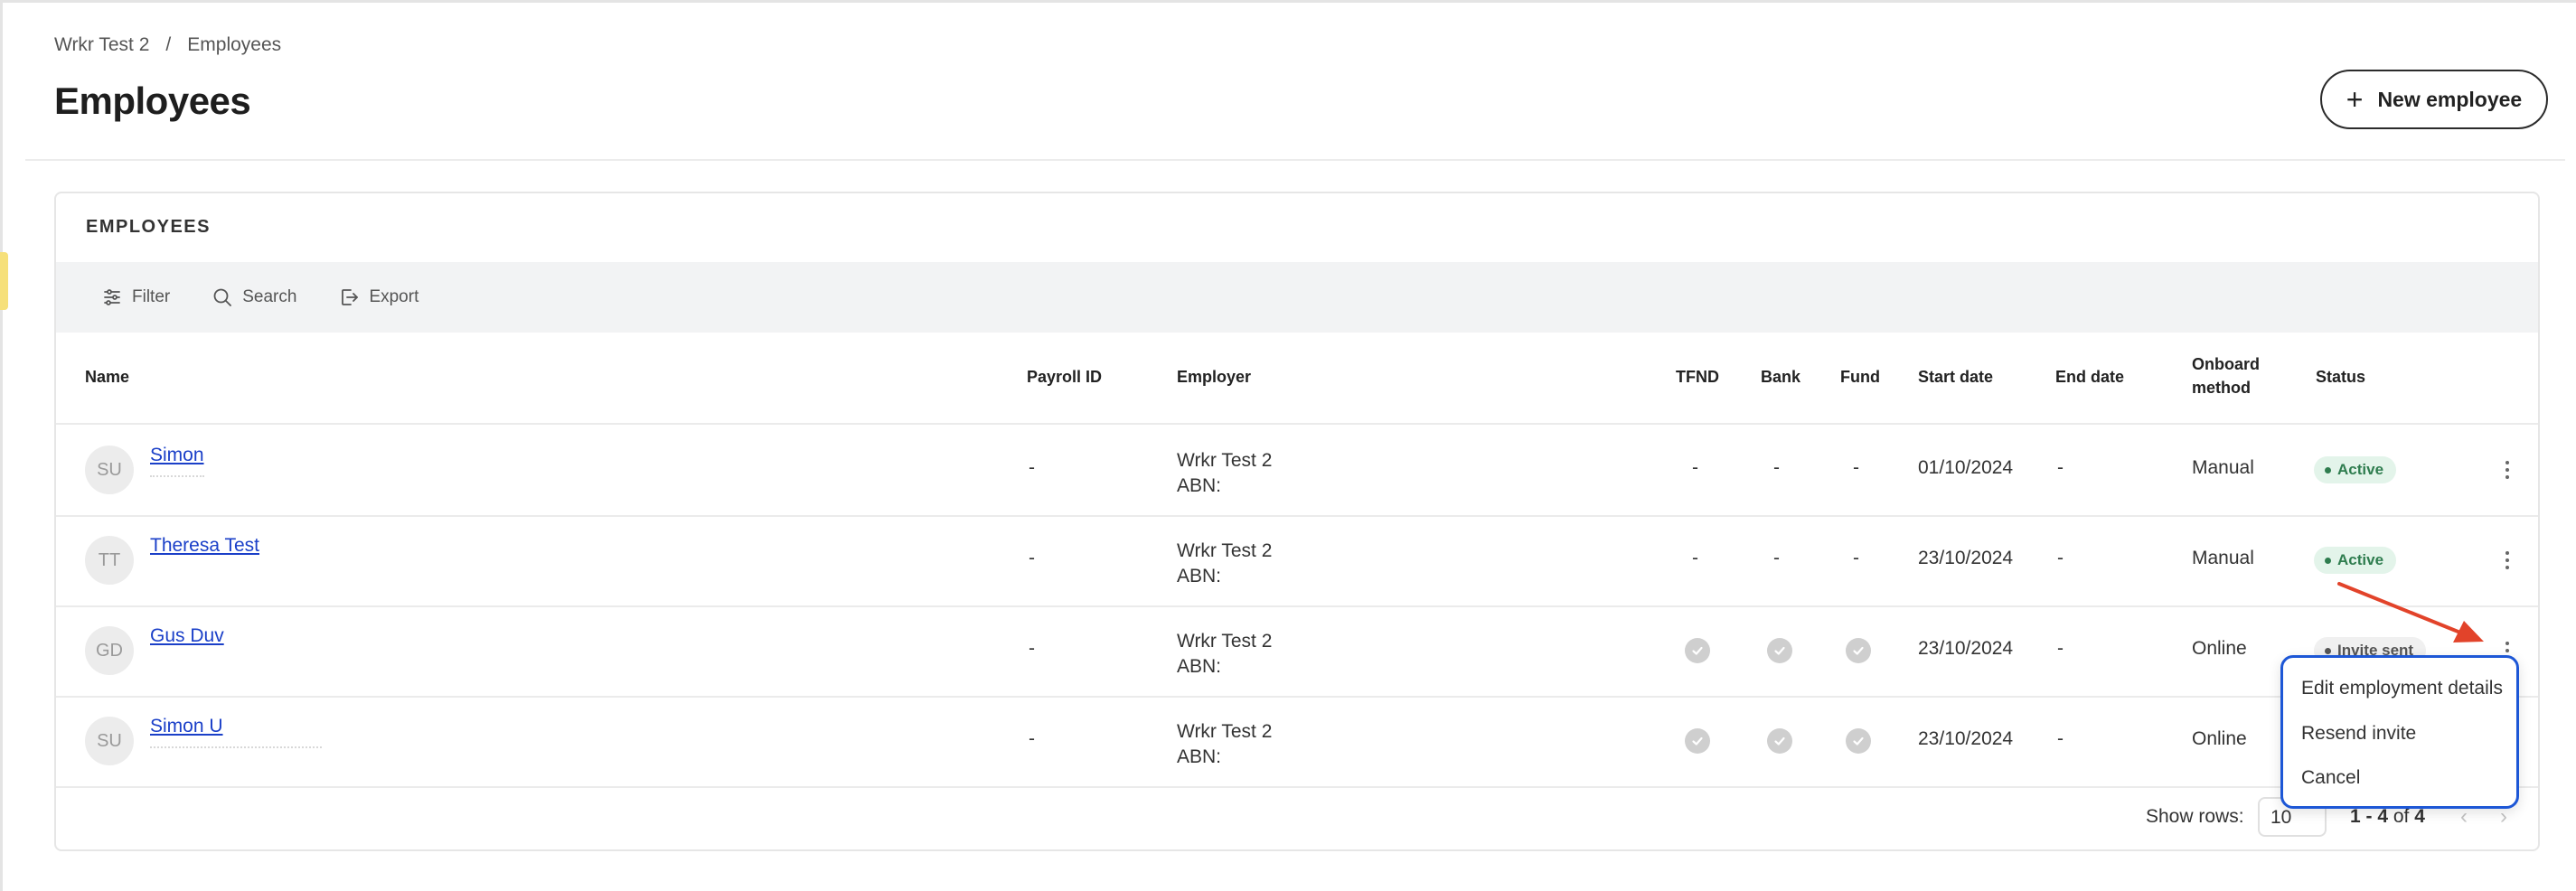 The image size is (2576, 891). What do you see at coordinates (2402, 689) in the screenshot?
I see `menu-item-edit-employment-details: Edit employment details` at bounding box center [2402, 689].